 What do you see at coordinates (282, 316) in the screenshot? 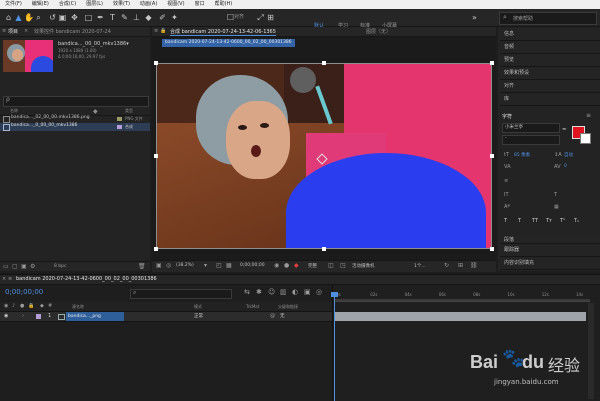
I see `layer-parent-value: 无` at bounding box center [282, 316].